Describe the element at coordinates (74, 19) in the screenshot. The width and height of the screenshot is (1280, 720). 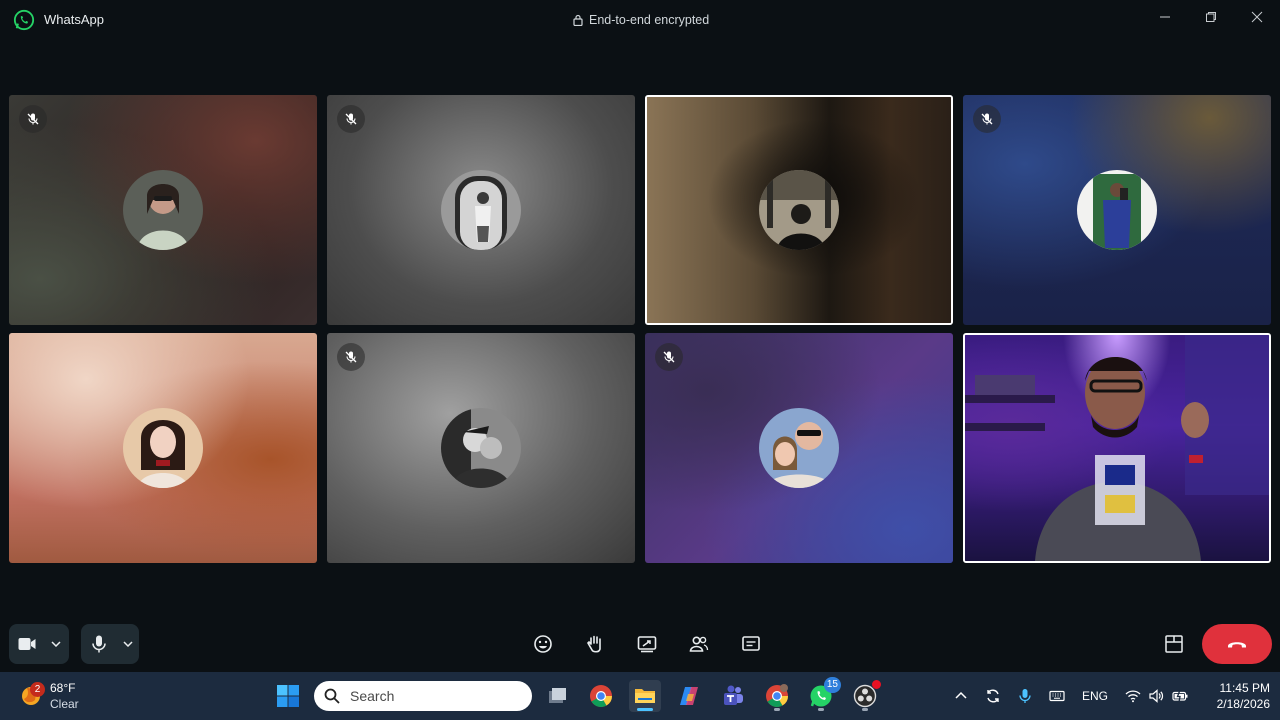
I see `app-name: WhatsApp` at that location.